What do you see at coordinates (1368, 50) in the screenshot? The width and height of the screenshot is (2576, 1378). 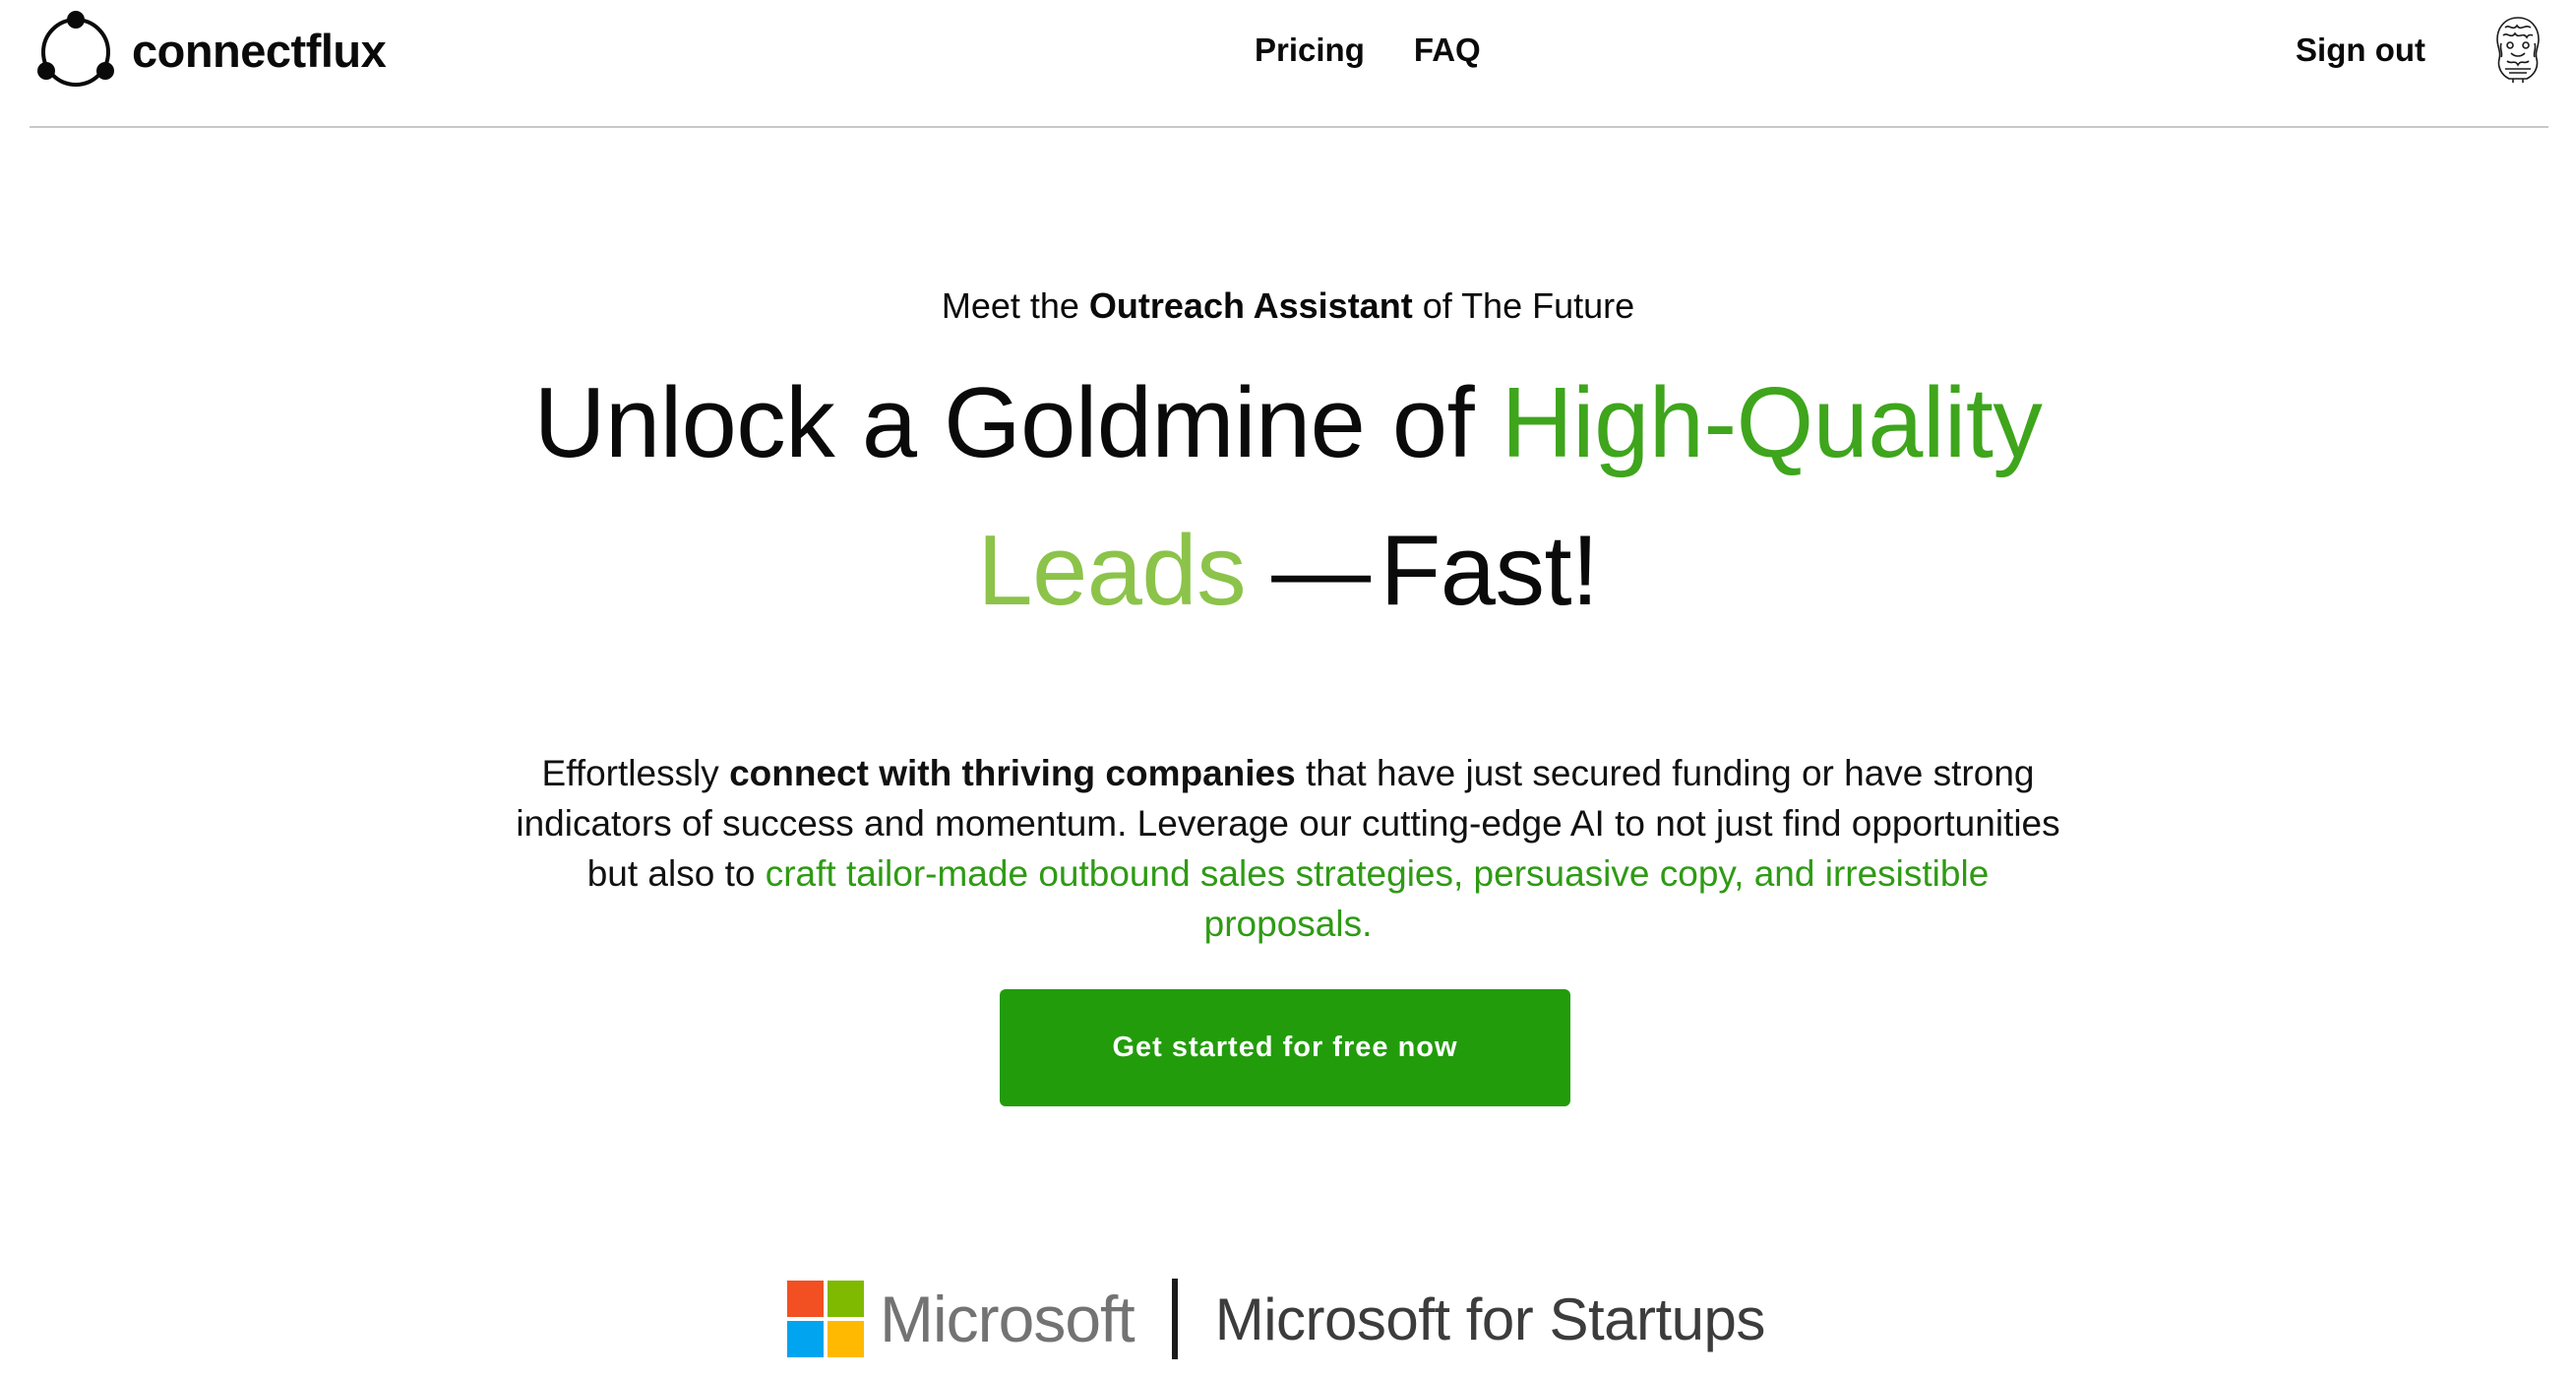 I see `main-nav: Pricing FAQ` at bounding box center [1368, 50].